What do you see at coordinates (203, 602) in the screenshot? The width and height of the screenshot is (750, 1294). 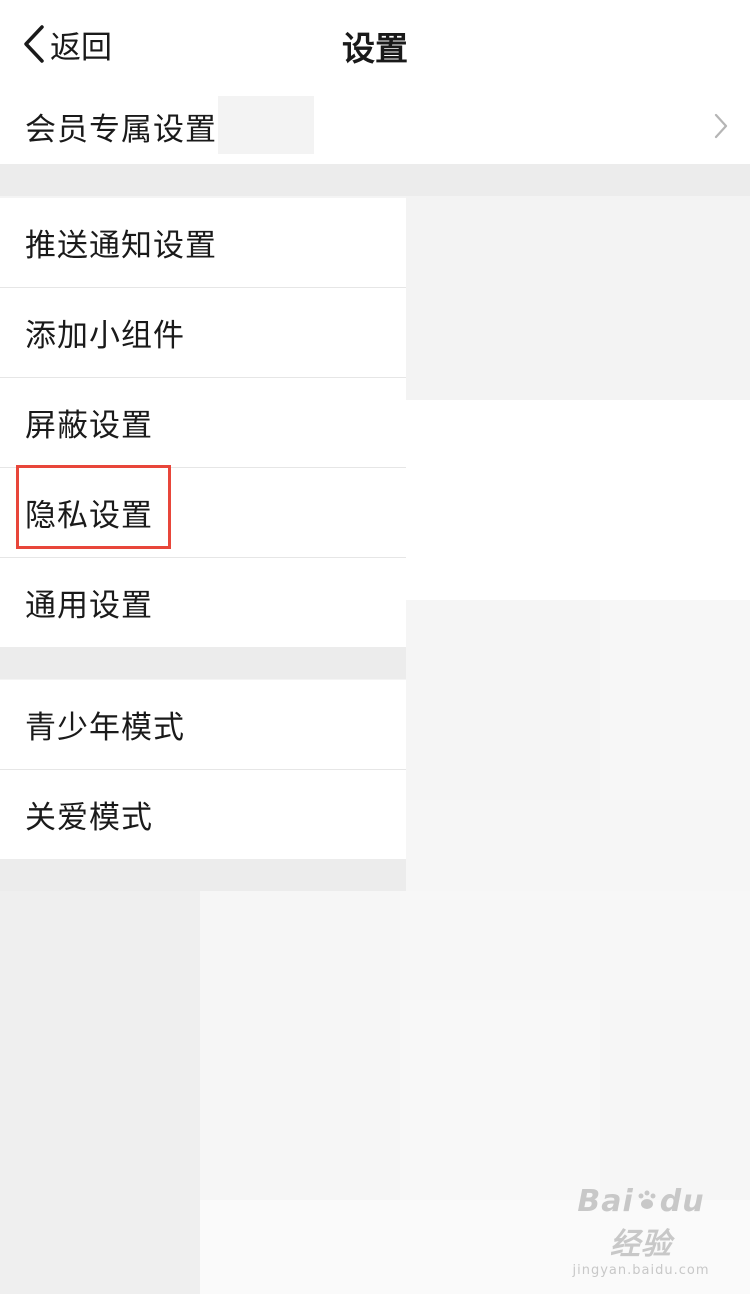 I see `settings-item-general-settings: 通用设置` at bounding box center [203, 602].